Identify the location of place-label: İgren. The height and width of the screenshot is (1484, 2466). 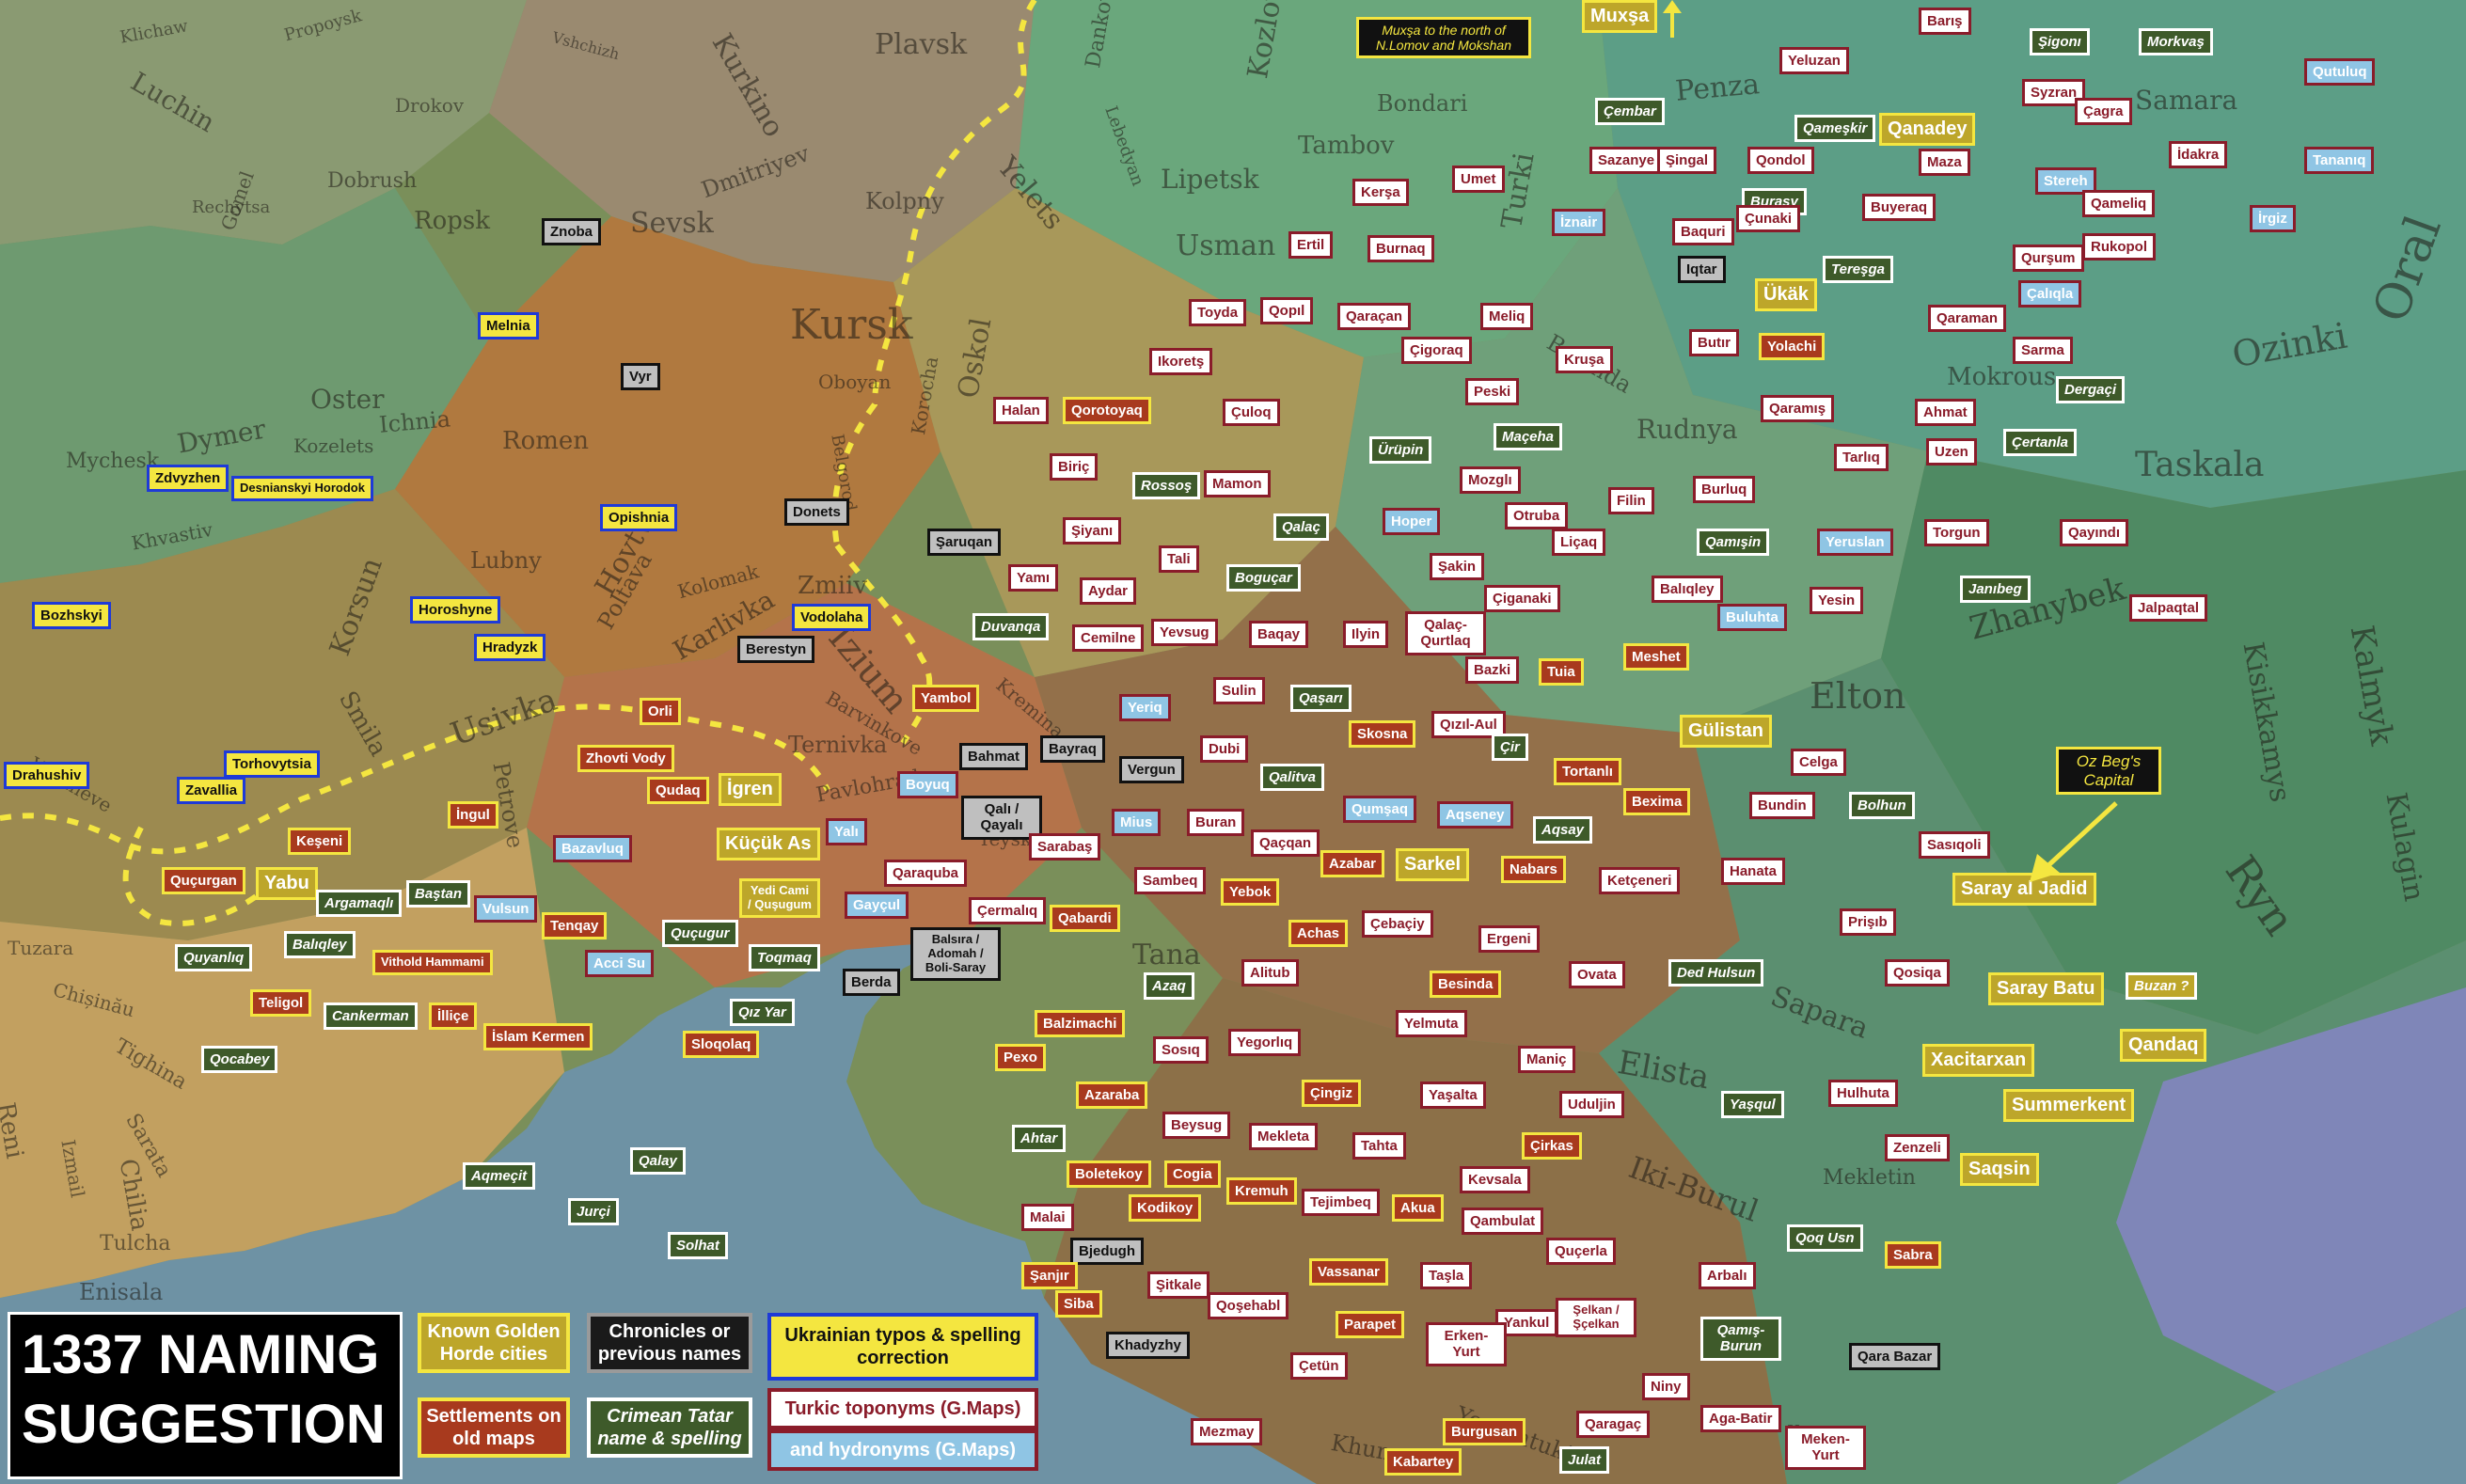
(750, 789).